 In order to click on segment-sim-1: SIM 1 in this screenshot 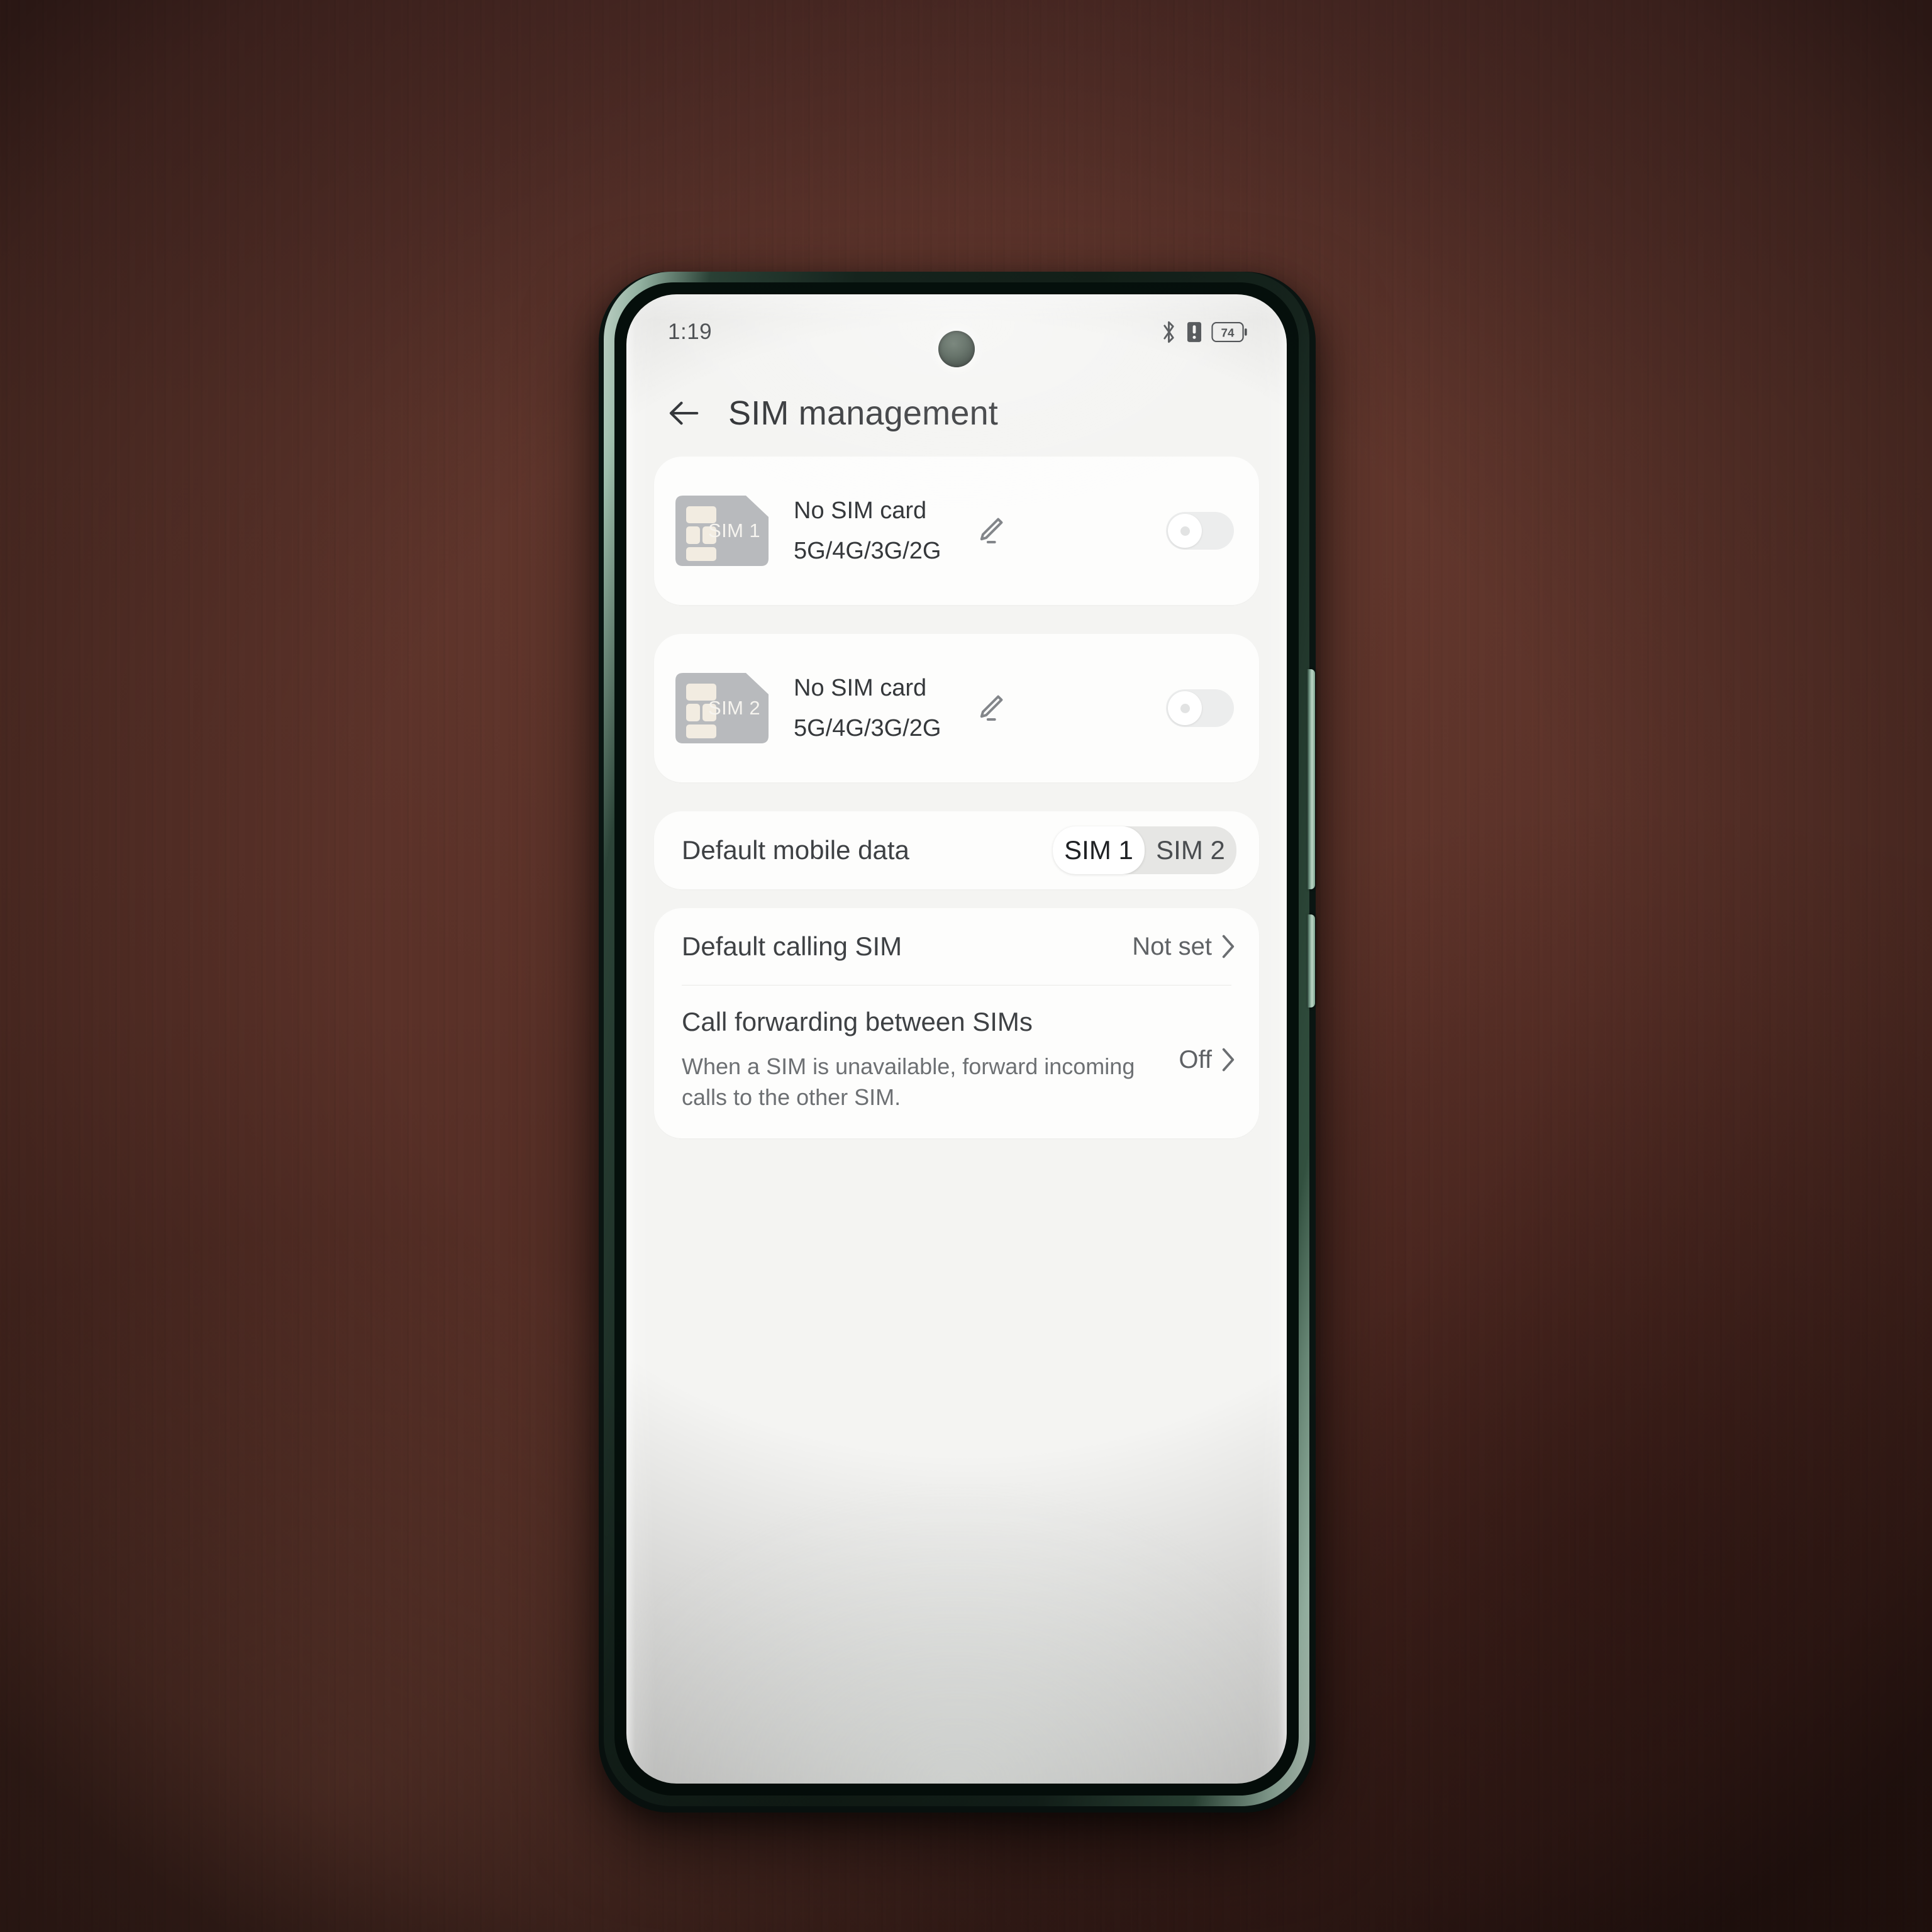, I will do `click(1099, 850)`.